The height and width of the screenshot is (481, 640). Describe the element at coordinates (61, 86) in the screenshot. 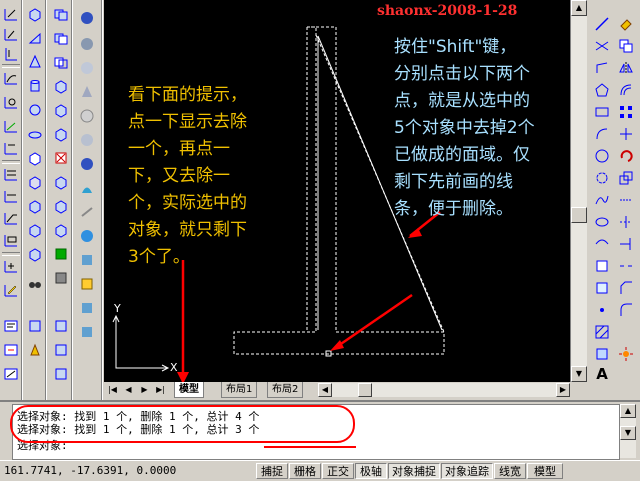

I see `extrude-faces-icon` at that location.